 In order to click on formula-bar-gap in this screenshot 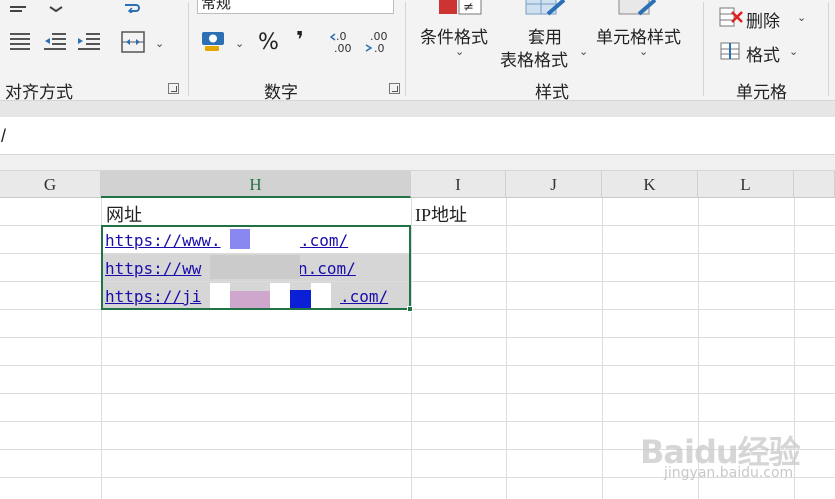, I will do `click(417, 163)`.